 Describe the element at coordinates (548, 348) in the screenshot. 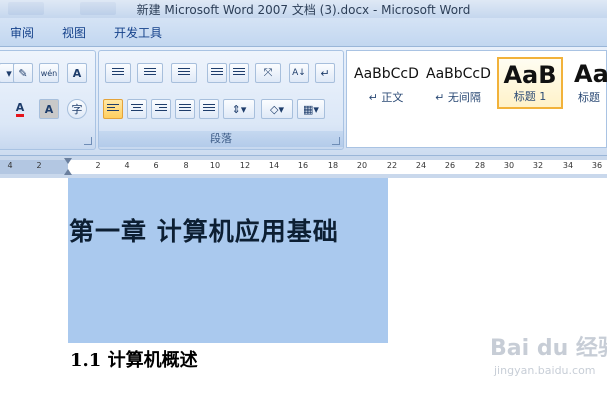

I see `watermark-logo: Bai du 经验` at that location.